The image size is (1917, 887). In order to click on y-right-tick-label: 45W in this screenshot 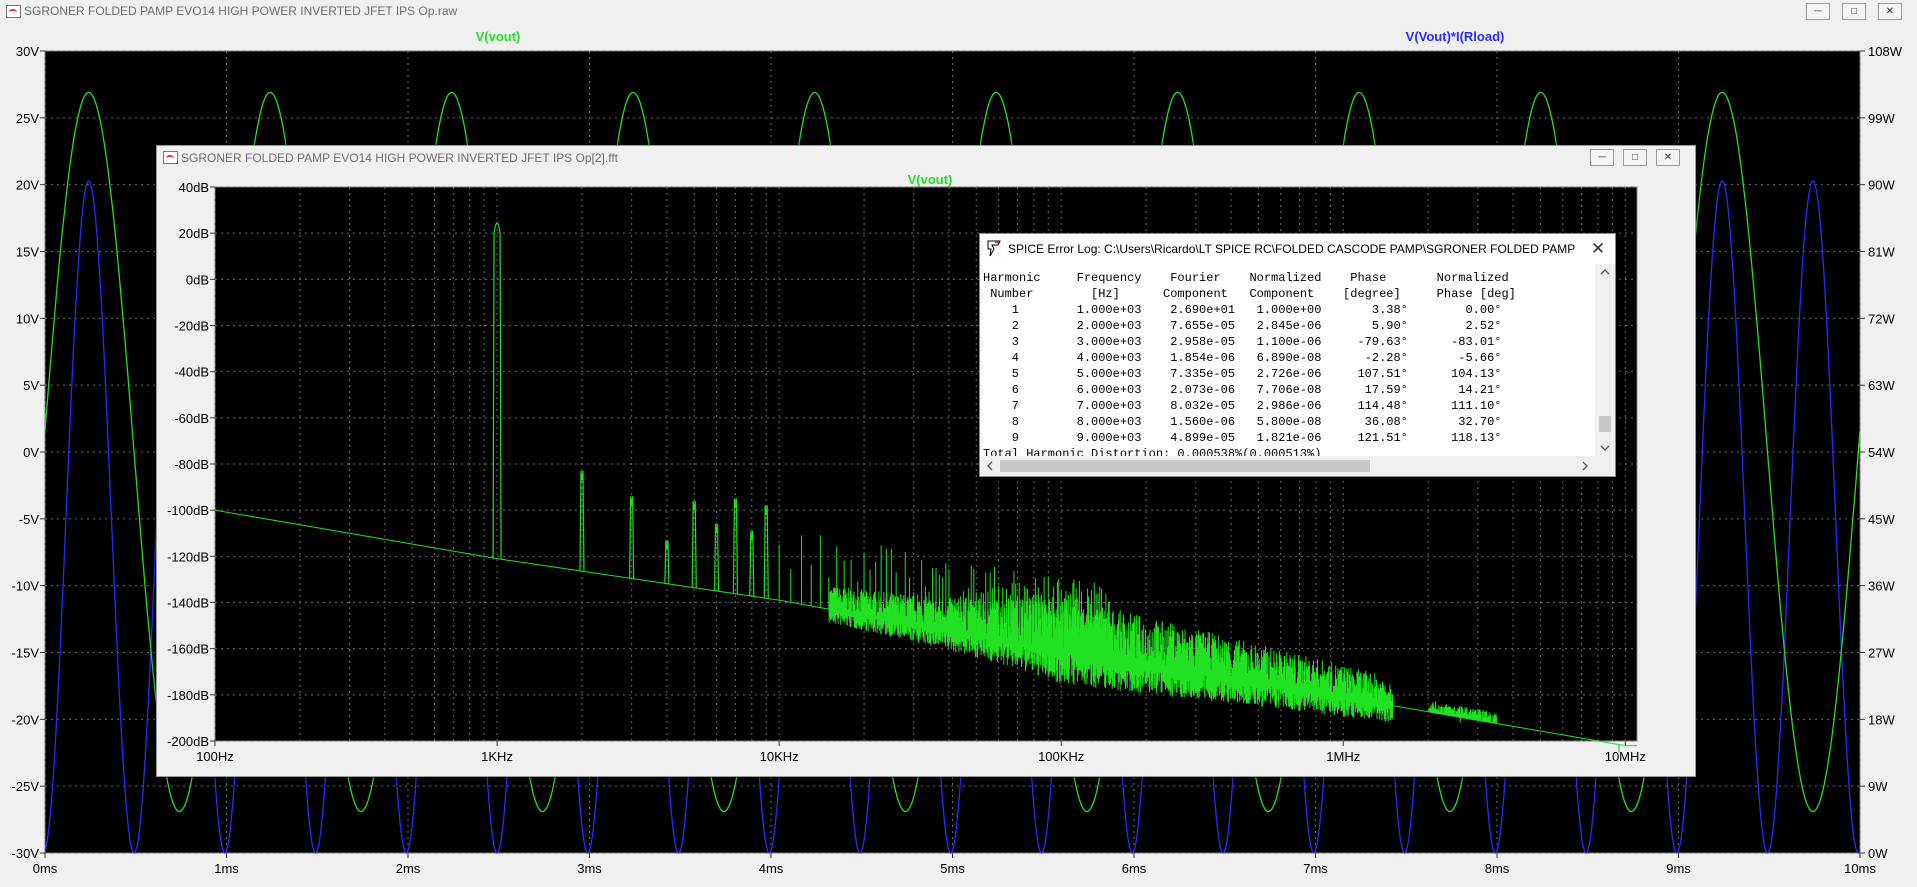, I will do `click(1881, 519)`.